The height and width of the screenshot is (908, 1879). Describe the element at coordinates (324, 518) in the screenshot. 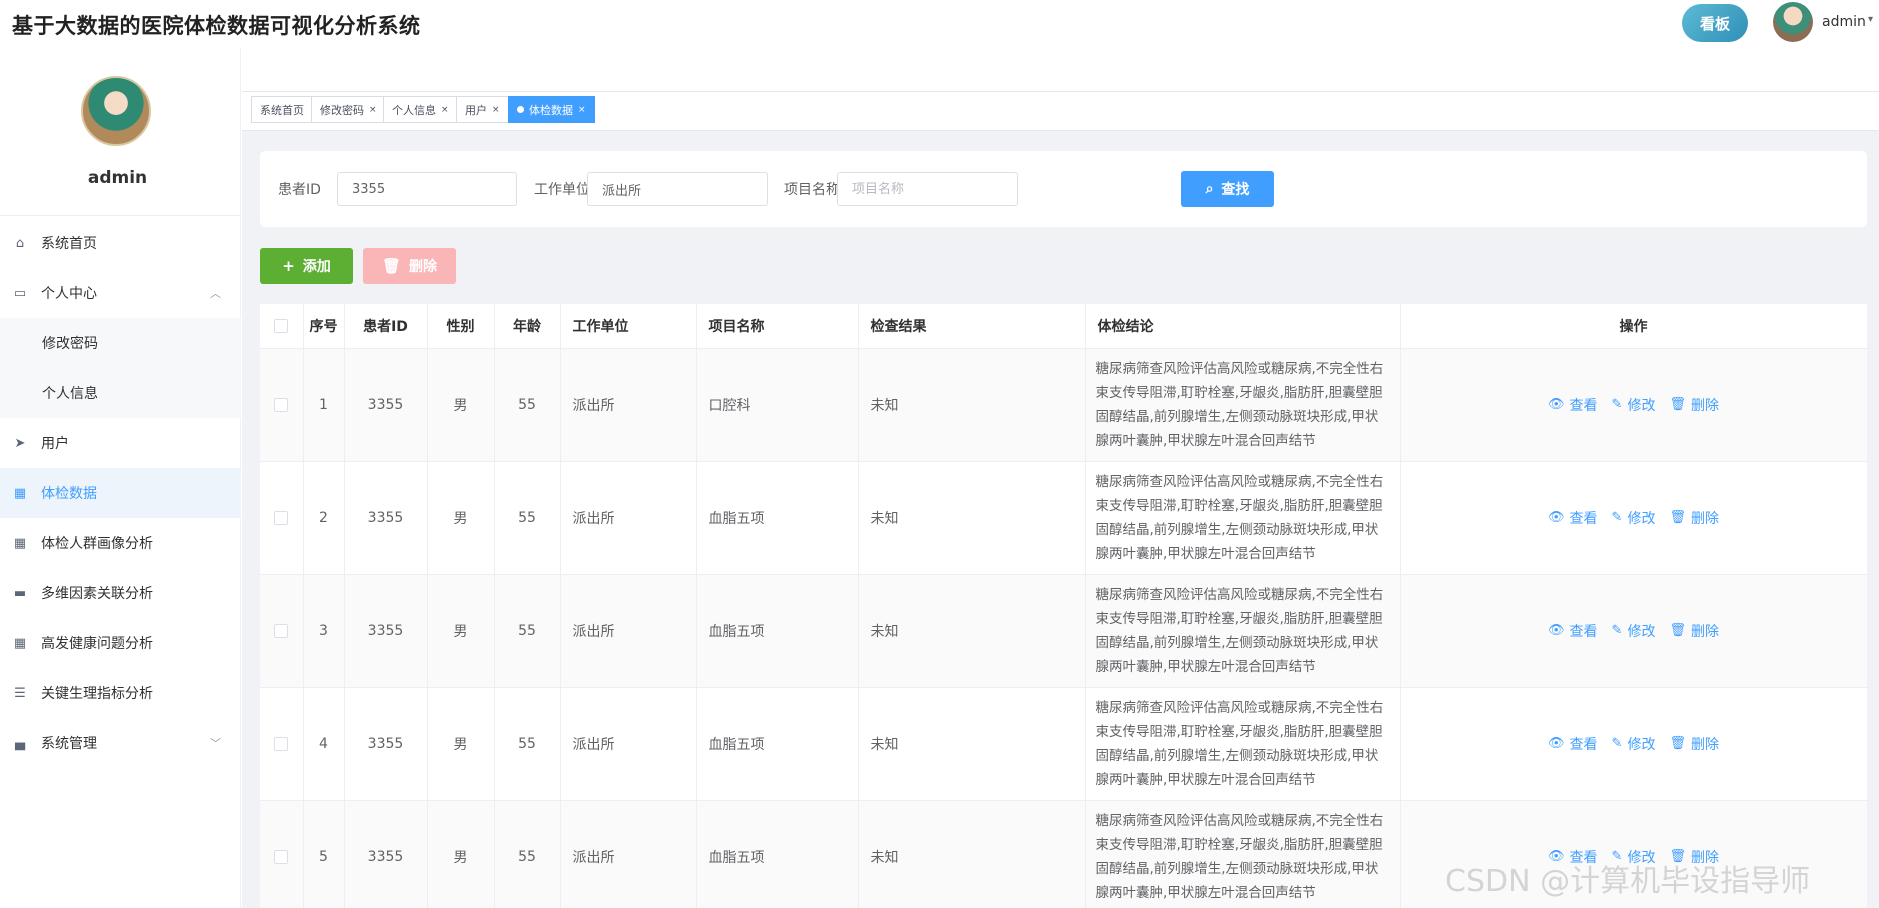

I see `cell-no: 2` at that location.